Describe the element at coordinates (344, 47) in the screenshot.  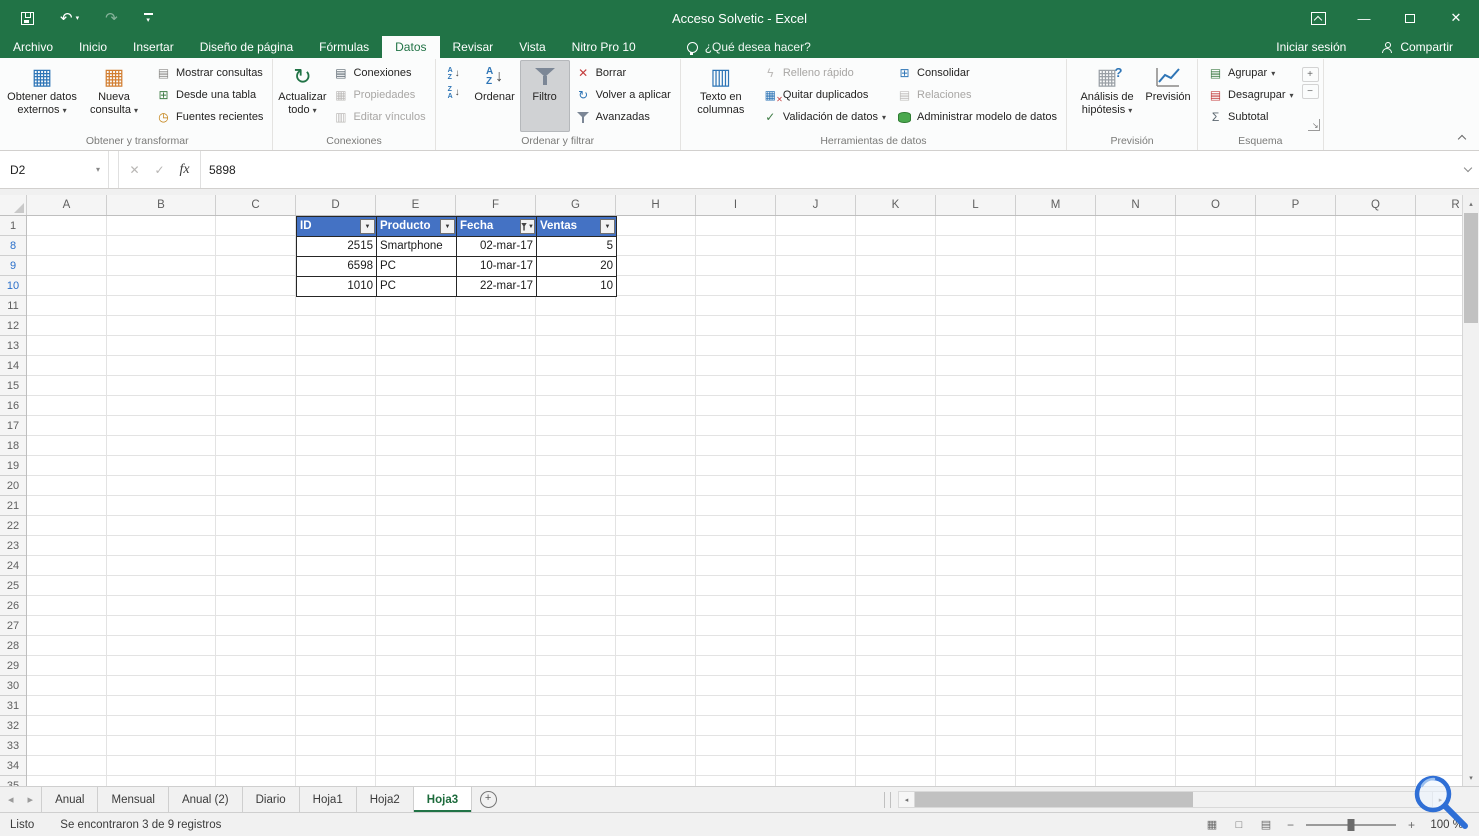
I see `ribbon-tab-f-rmulas: Fórmulas` at that location.